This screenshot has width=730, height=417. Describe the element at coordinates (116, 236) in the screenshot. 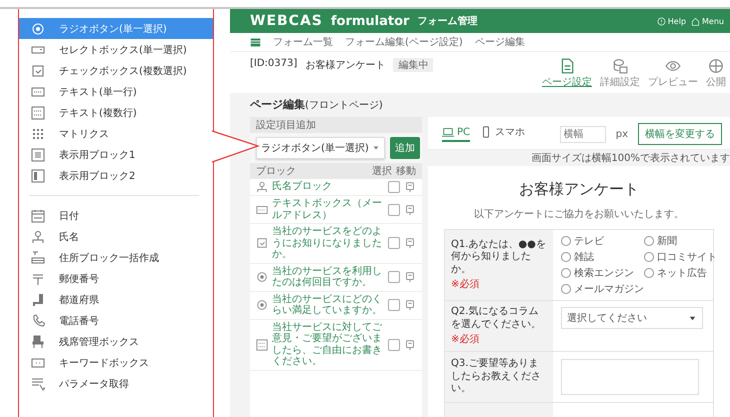

I see `menu-item: 氏名` at that location.